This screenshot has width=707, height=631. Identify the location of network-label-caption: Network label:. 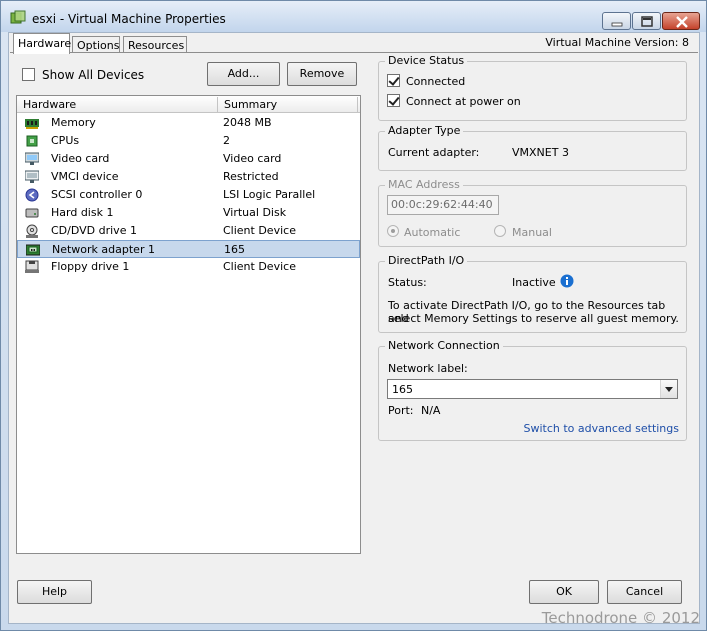
(428, 368).